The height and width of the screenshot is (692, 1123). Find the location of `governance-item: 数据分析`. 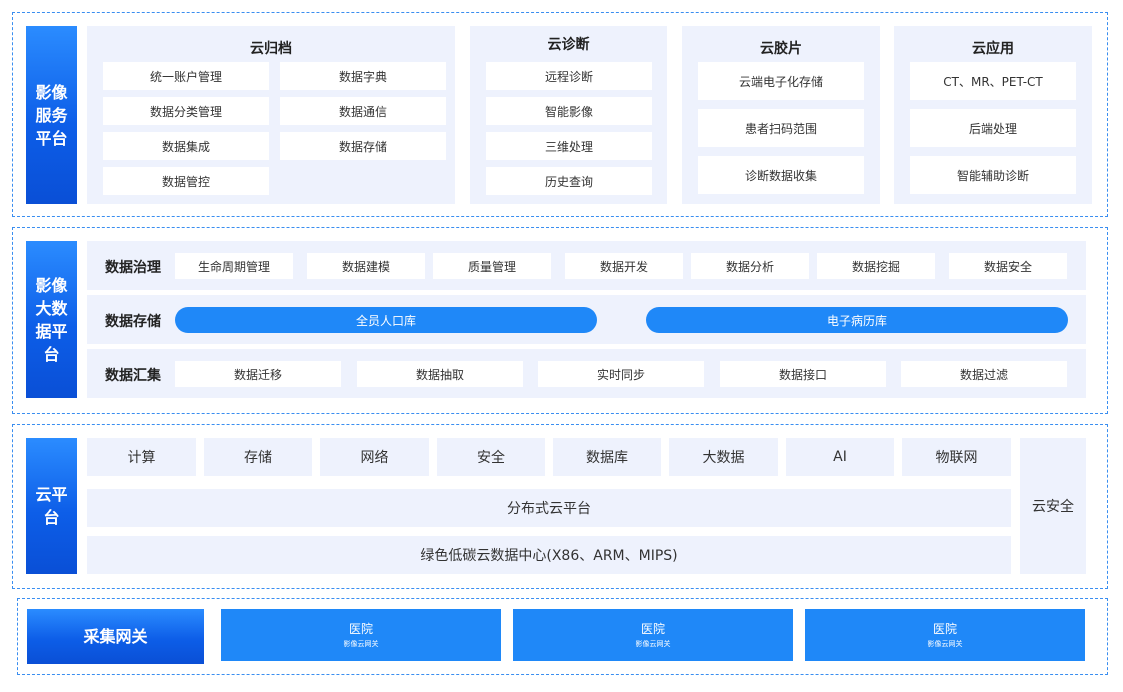

governance-item: 数据分析 is located at coordinates (750, 266).